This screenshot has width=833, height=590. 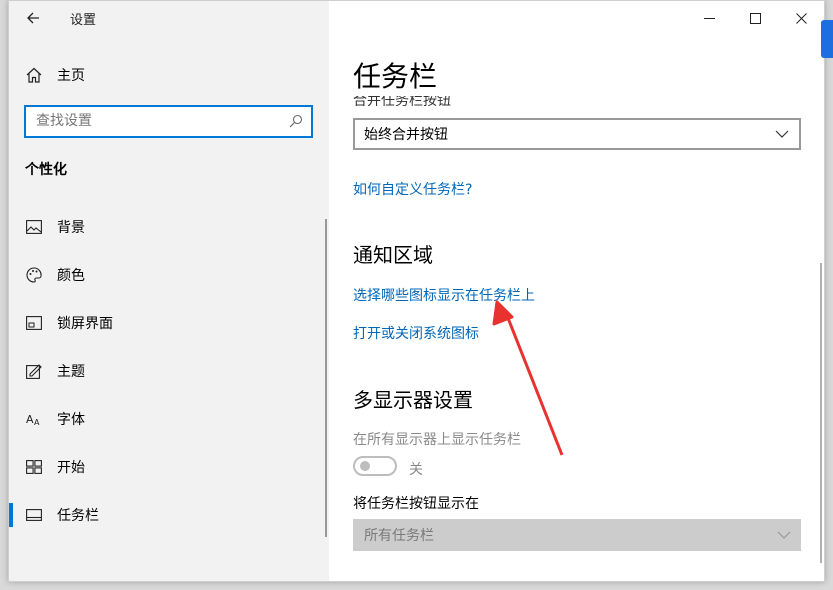 I want to click on search-icon, so click(x=296, y=121).